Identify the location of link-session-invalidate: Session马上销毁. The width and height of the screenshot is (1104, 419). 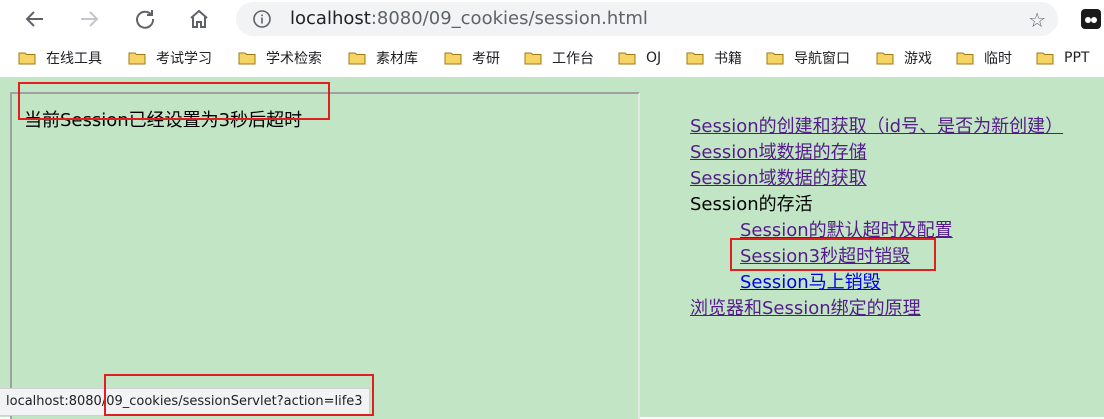
(810, 283).